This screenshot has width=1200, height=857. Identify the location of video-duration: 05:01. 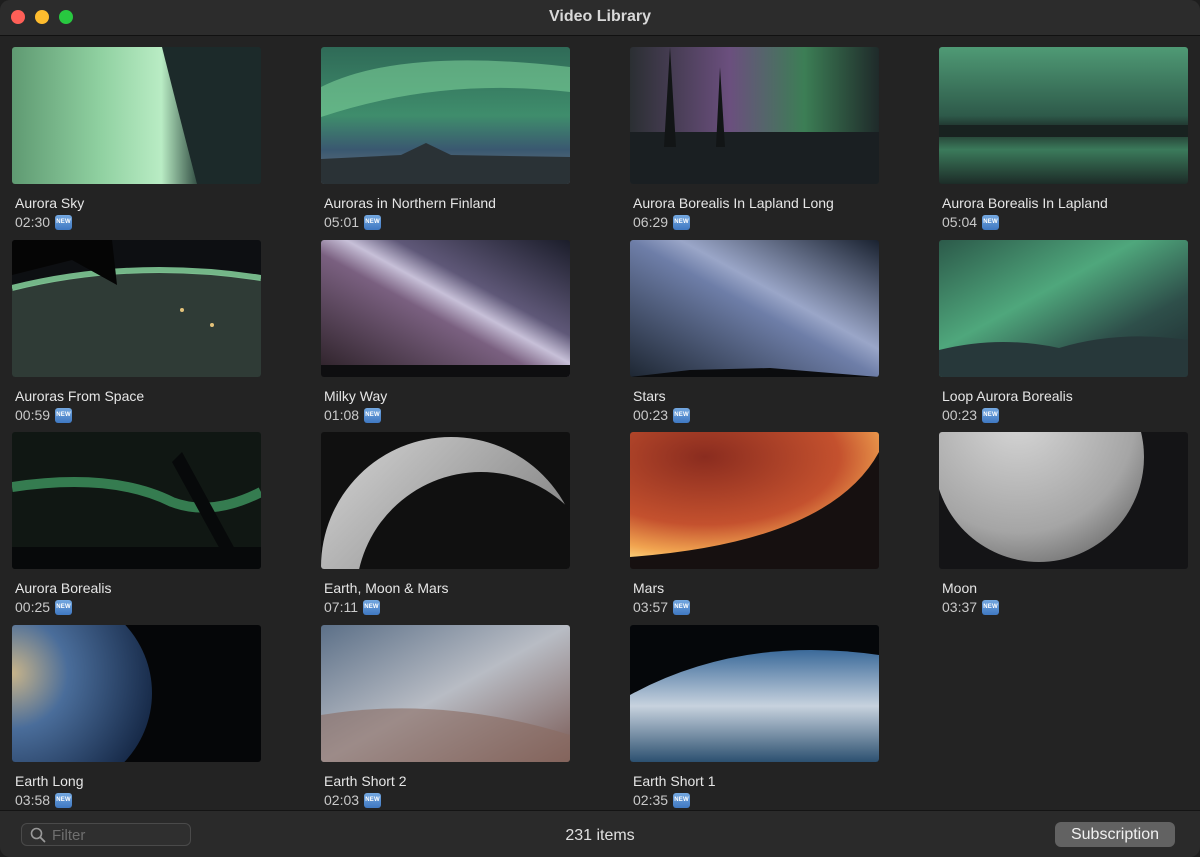
(342, 222).